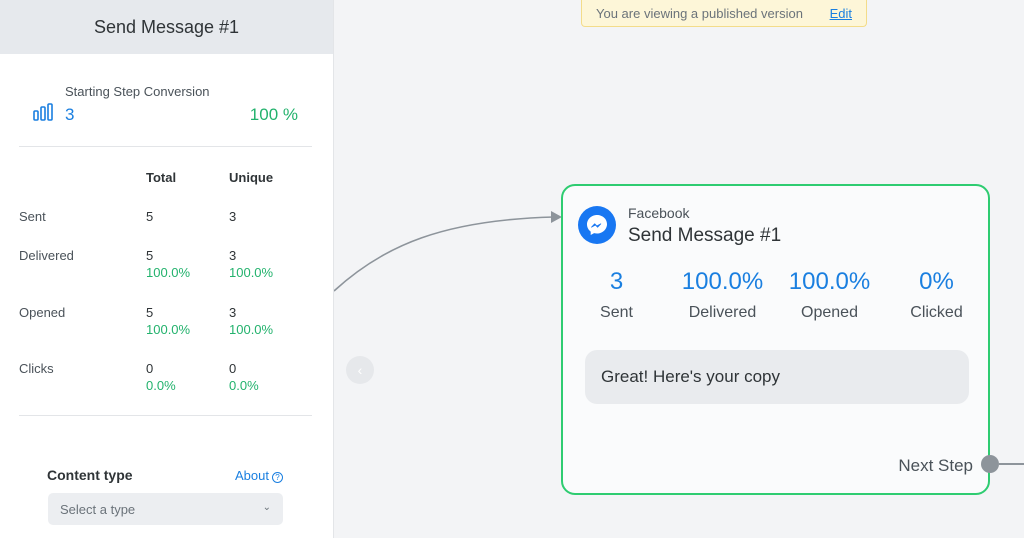  I want to click on delivered-unique-pct: 100.0%, so click(251, 272).